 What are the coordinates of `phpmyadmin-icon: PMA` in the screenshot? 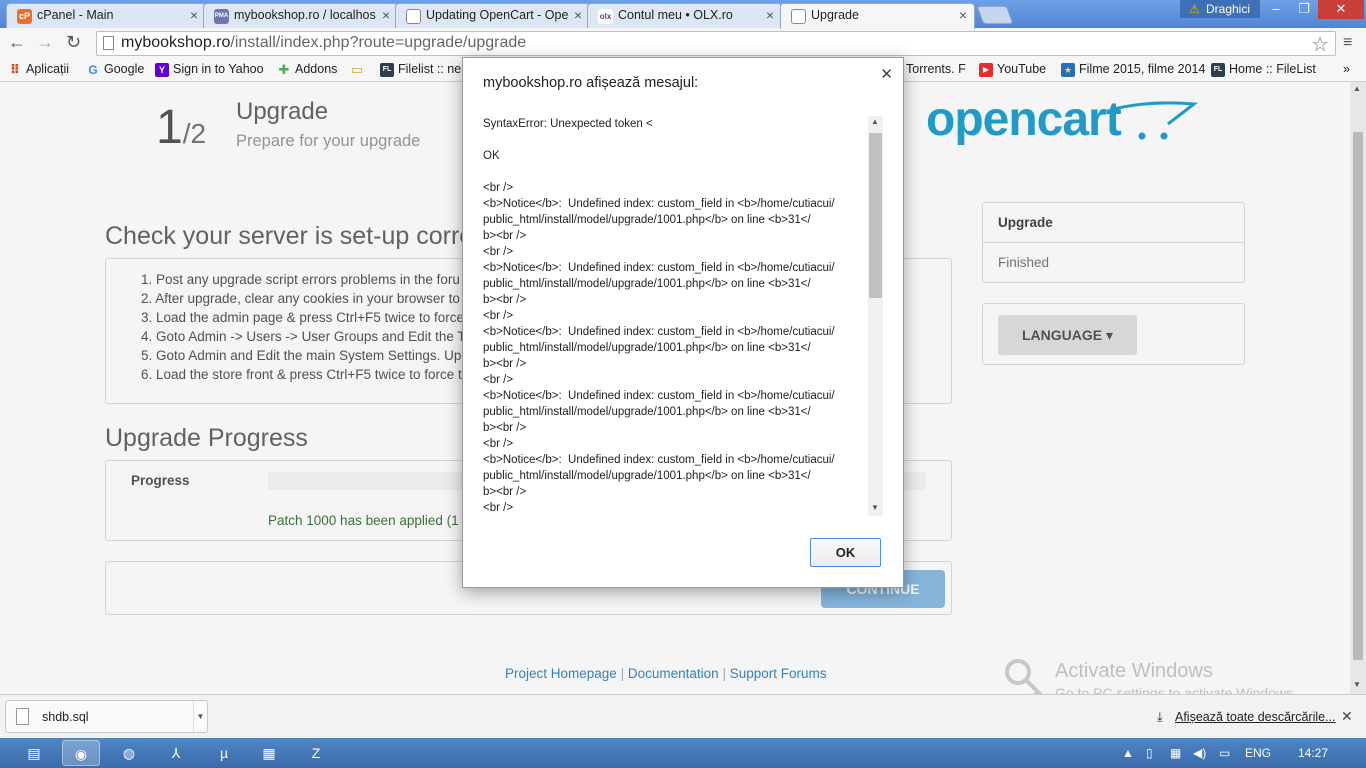 It's located at (221, 16).